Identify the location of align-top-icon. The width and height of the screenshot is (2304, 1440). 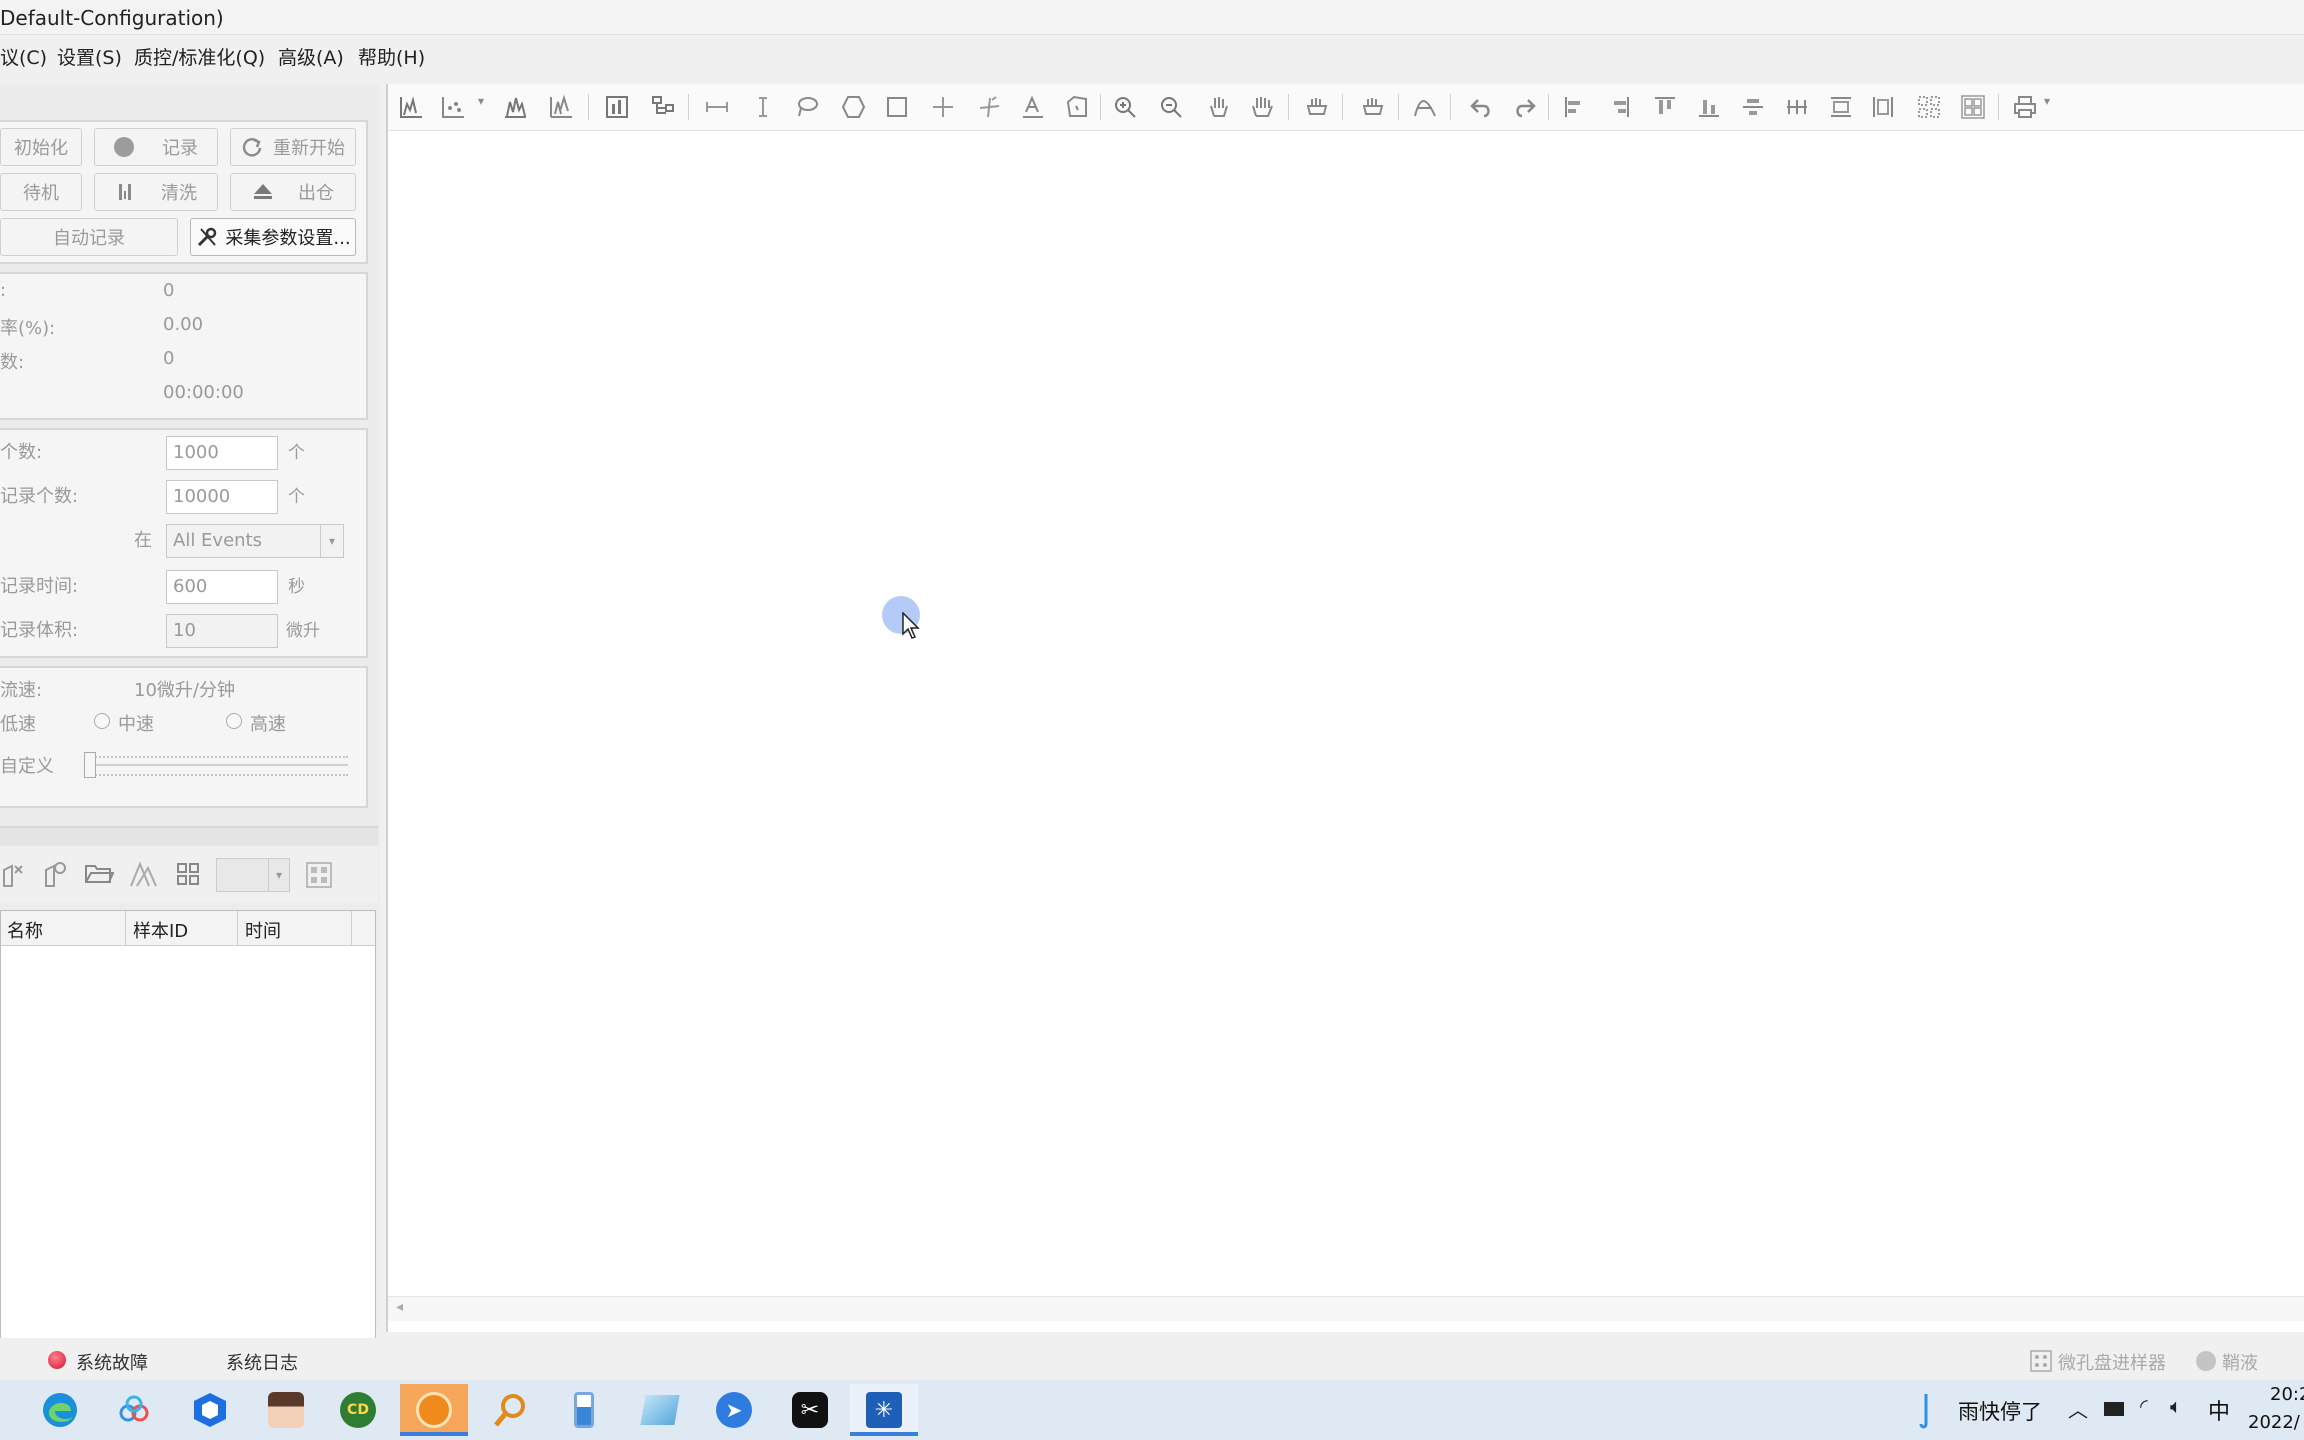
(1665, 107).